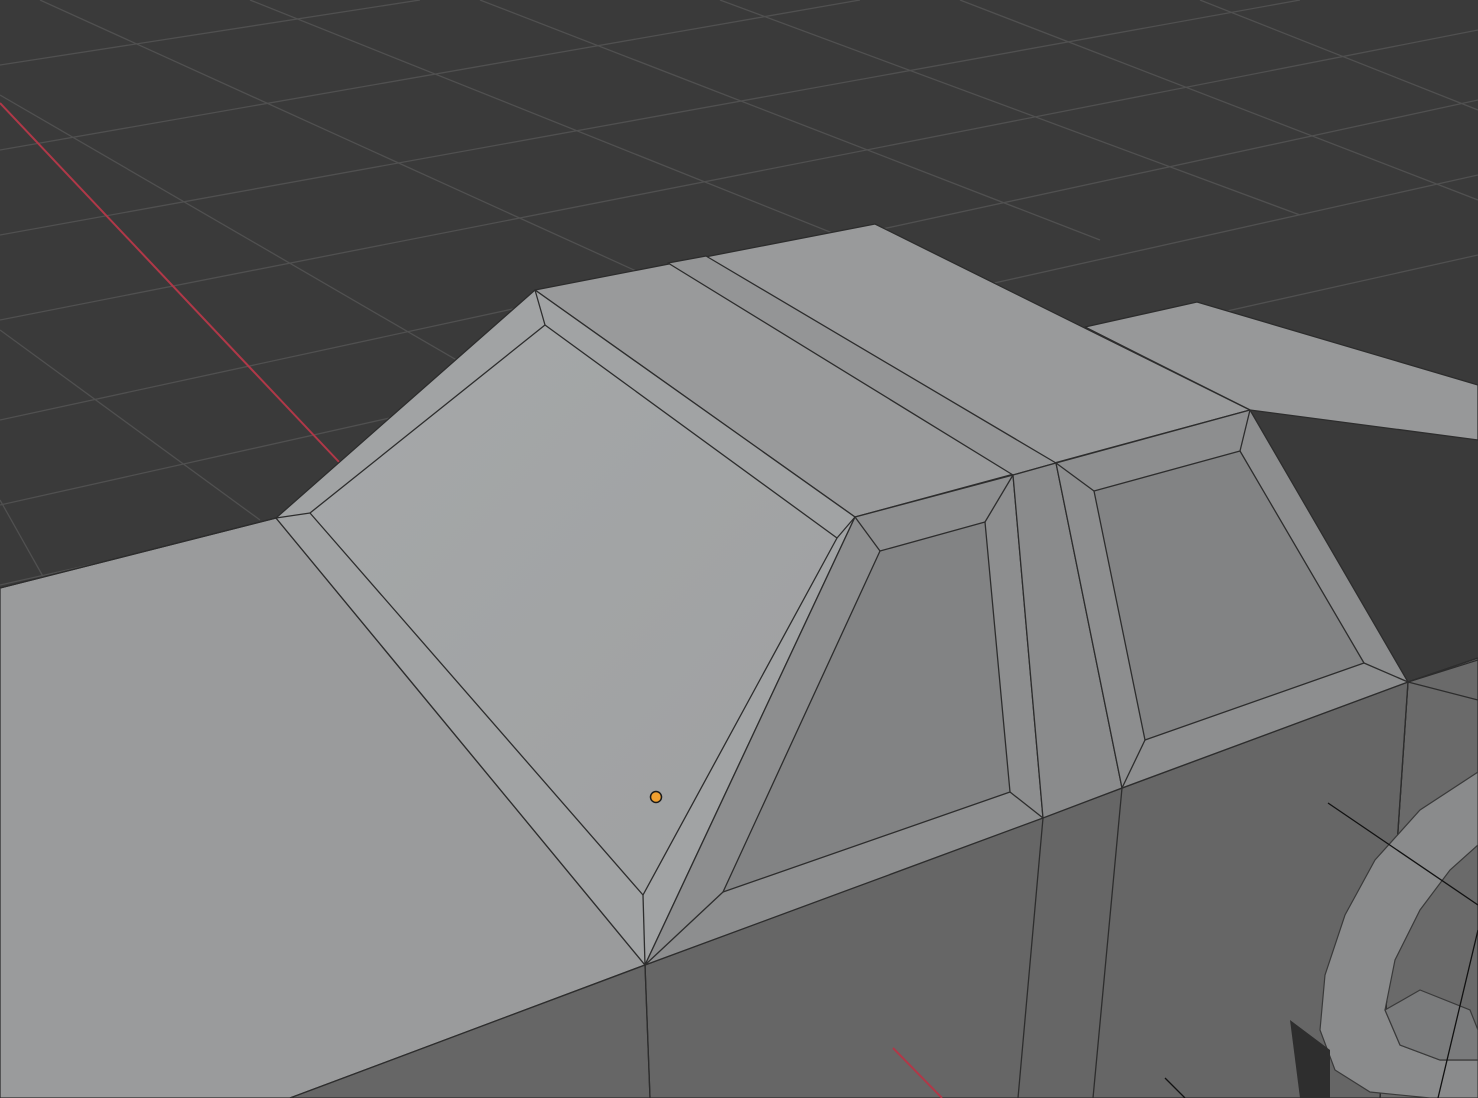  I want to click on object-origin-icon, so click(656, 797).